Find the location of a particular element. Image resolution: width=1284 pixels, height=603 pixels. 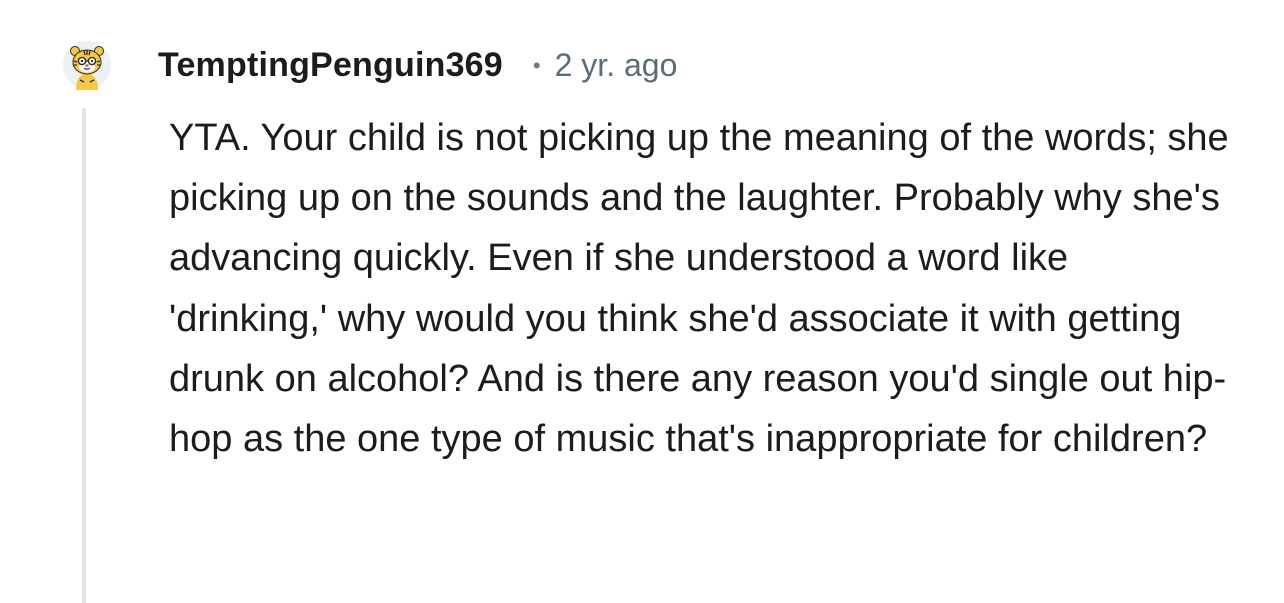

tiger-snoo-avatar-icon is located at coordinates (87, 65).